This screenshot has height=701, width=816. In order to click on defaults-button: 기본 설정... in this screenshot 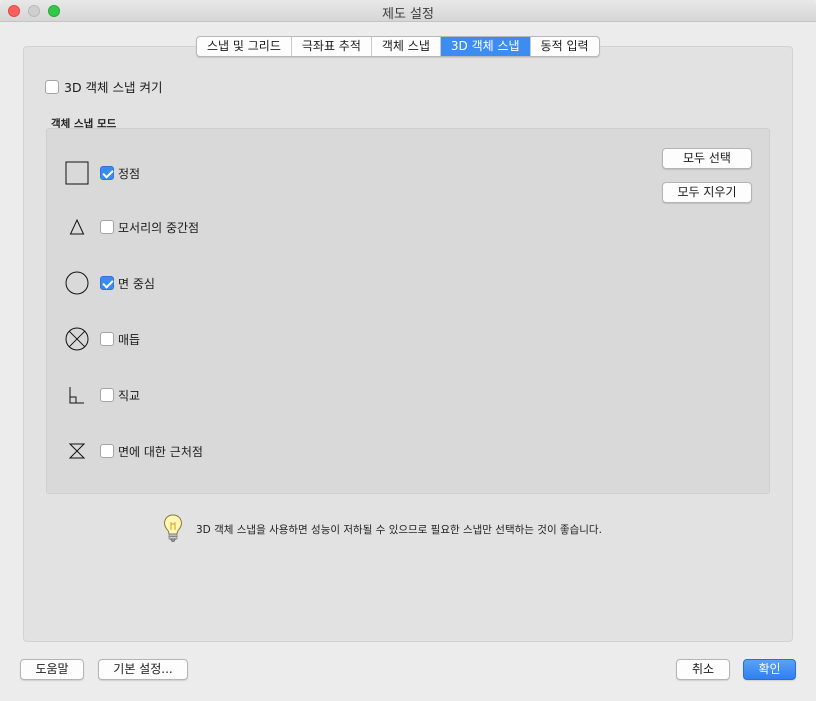, I will do `click(143, 669)`.